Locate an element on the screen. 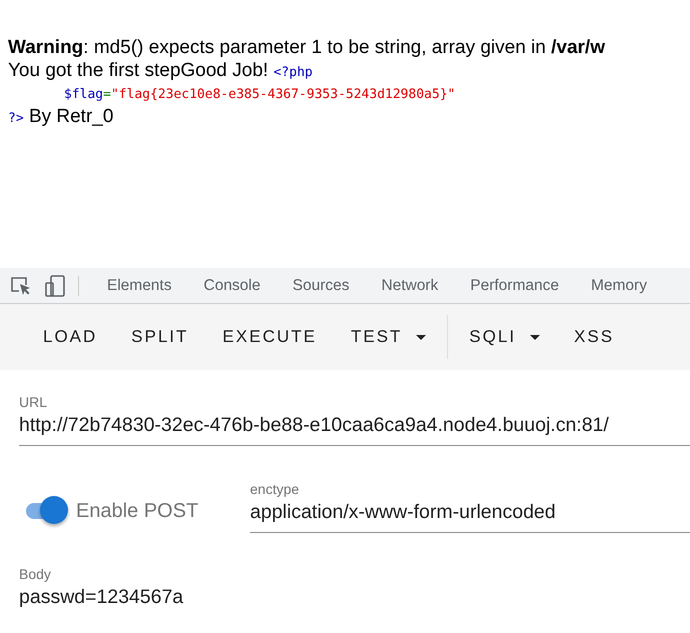 The height and width of the screenshot is (633, 690). body-field: Body passwd=1234567a is located at coordinates (354, 591).